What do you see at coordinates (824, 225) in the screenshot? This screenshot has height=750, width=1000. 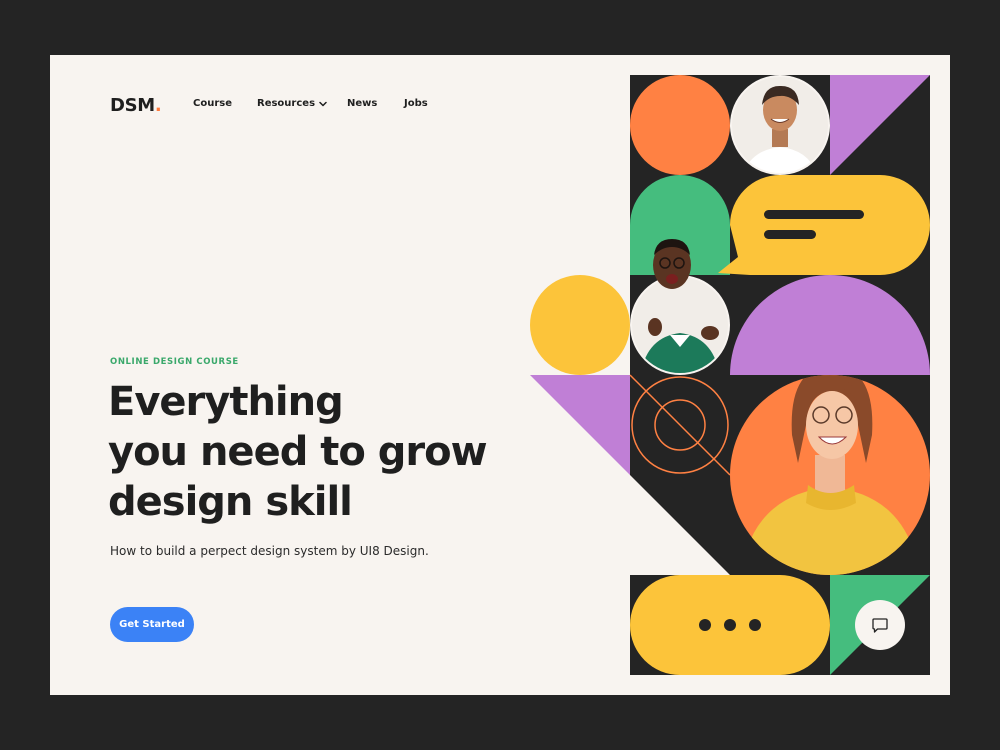 I see `yellow-speech-bubble` at bounding box center [824, 225].